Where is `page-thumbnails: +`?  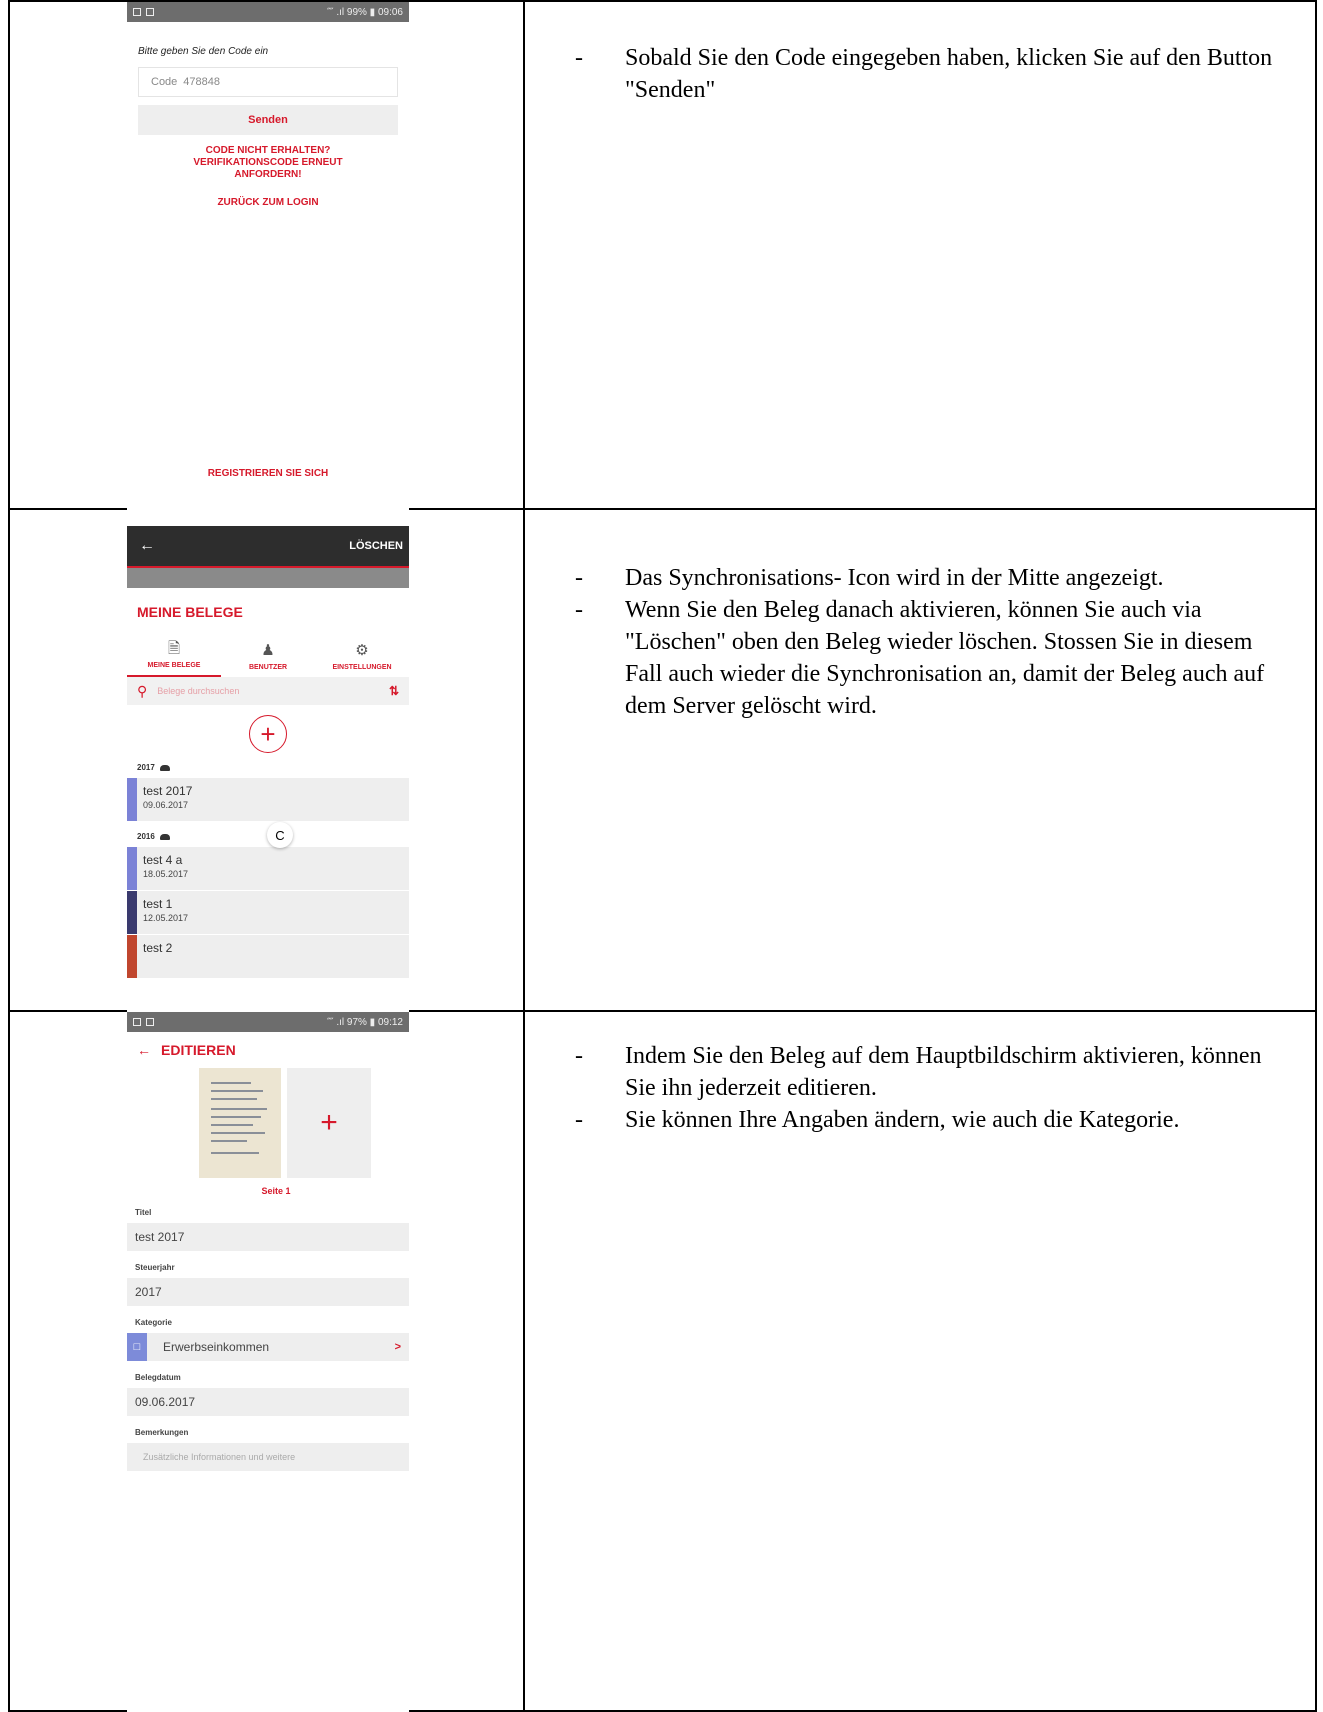 page-thumbnails: + is located at coordinates (304, 1123).